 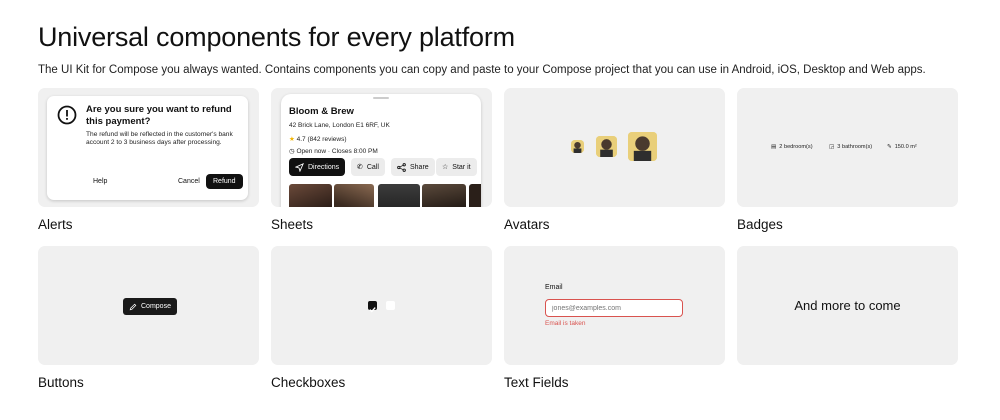 What do you see at coordinates (292, 151) in the screenshot?
I see `clock-icon: ◷` at bounding box center [292, 151].